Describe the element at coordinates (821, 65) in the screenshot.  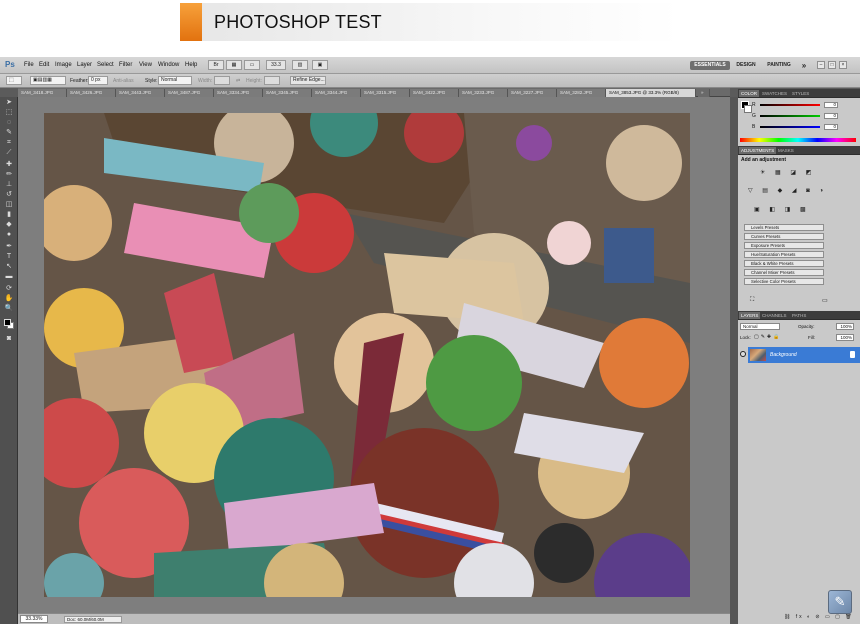
I see `minimize-button: –` at that location.